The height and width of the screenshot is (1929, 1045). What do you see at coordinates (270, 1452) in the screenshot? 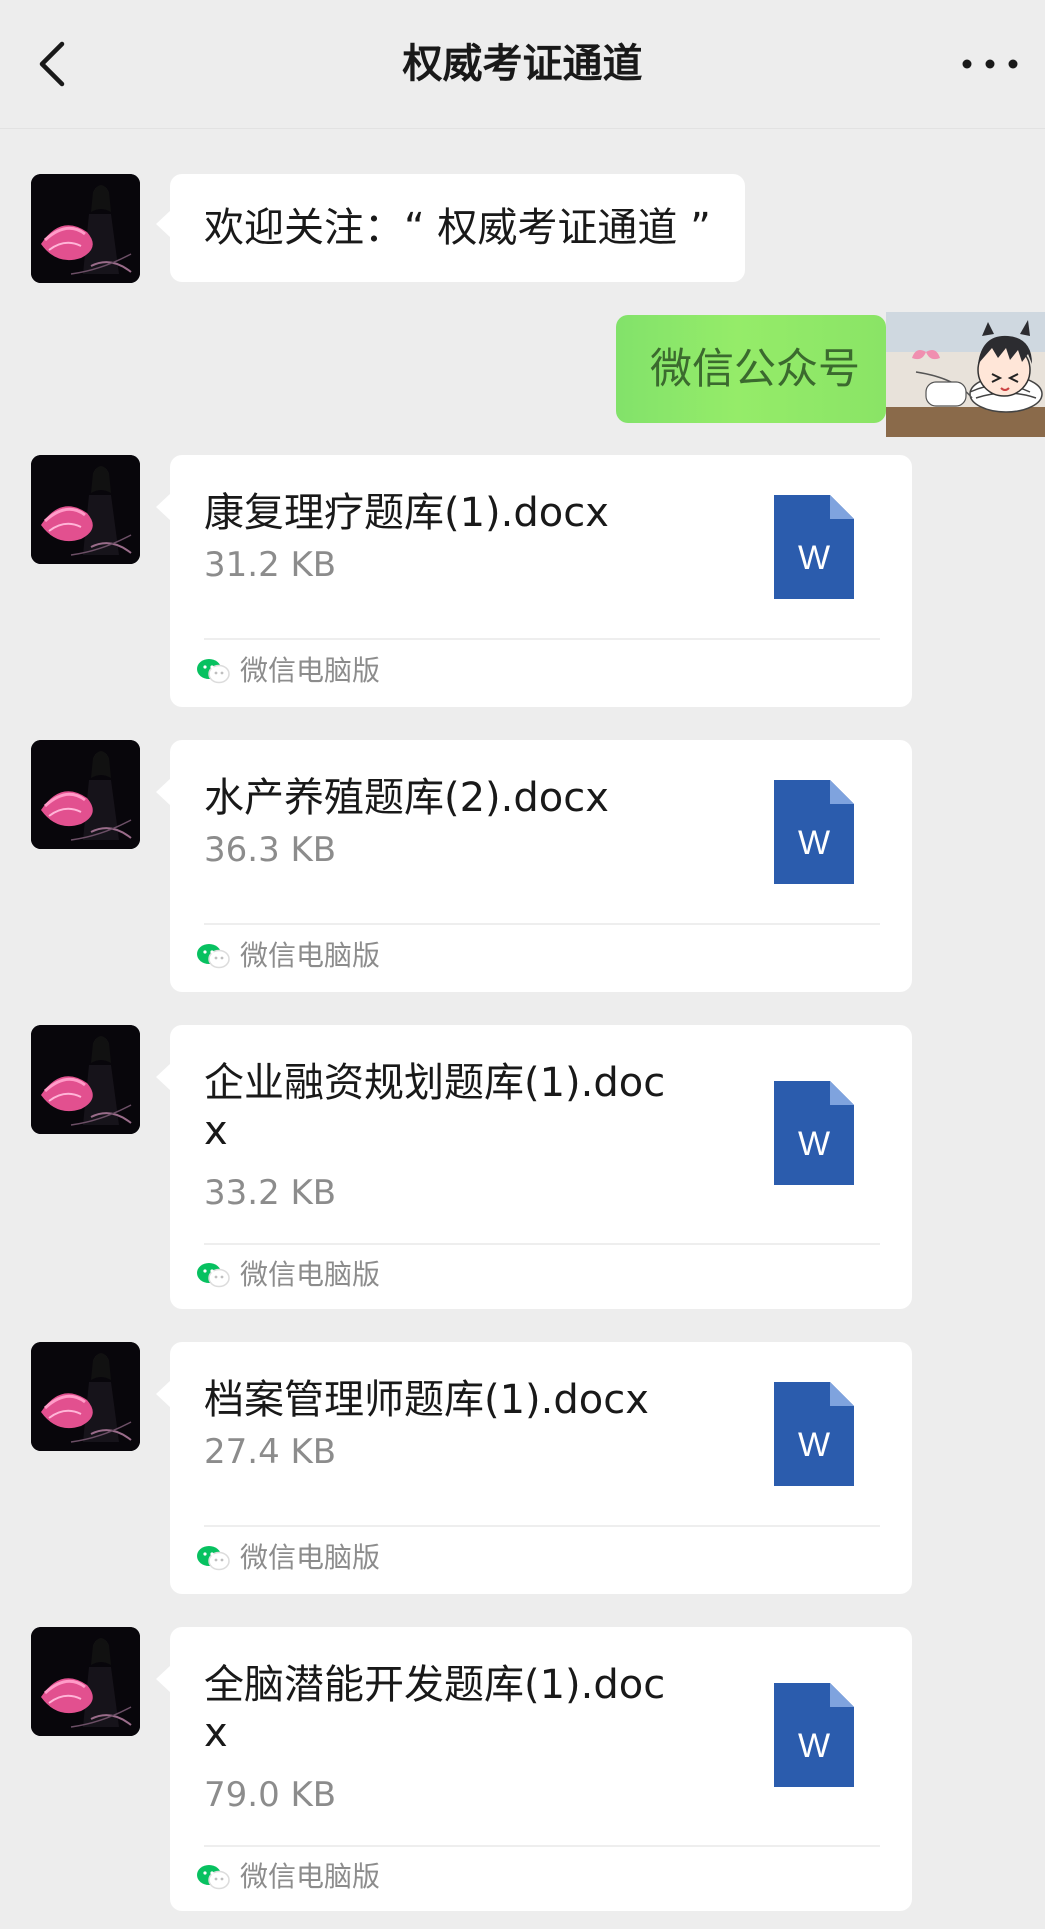
I see `file-size: 27.4 KB` at bounding box center [270, 1452].